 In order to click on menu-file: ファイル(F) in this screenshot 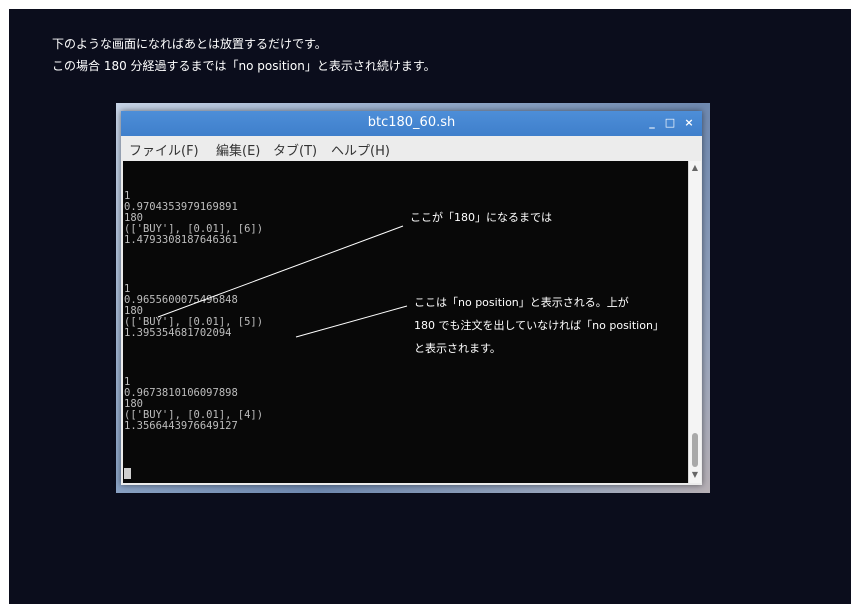, I will do `click(164, 149)`.